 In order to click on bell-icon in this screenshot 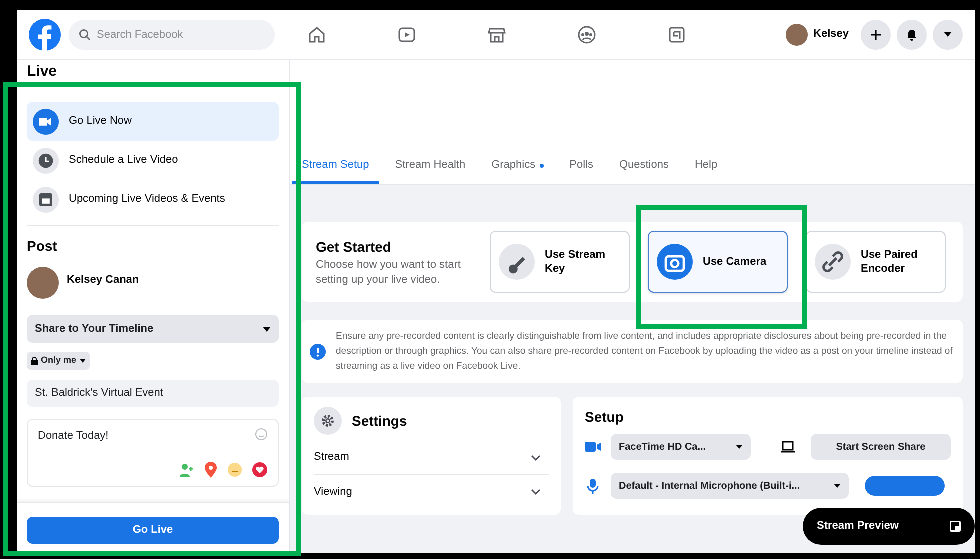, I will do `click(912, 34)`.